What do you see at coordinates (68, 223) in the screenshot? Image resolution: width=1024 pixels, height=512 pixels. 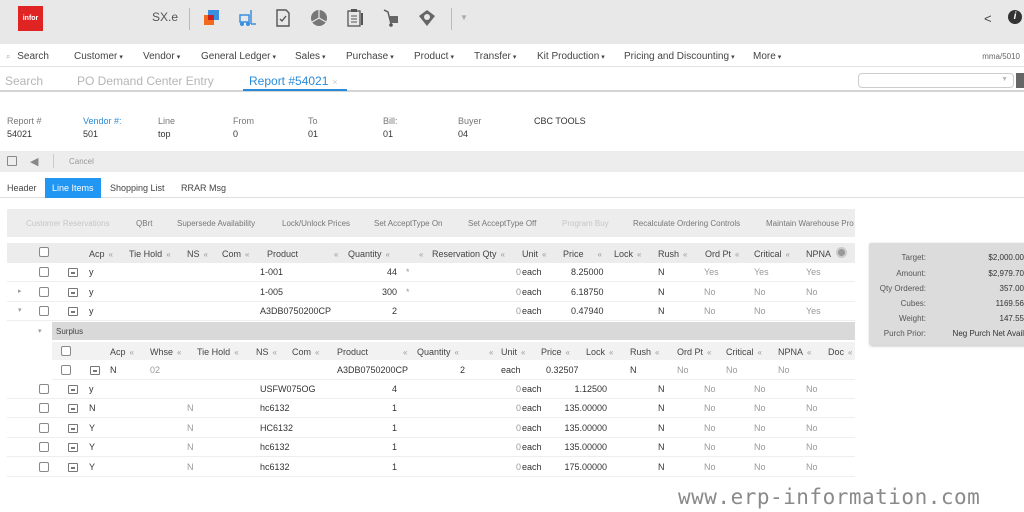 I see `action-customer-reservations: Customer Reservations` at bounding box center [68, 223].